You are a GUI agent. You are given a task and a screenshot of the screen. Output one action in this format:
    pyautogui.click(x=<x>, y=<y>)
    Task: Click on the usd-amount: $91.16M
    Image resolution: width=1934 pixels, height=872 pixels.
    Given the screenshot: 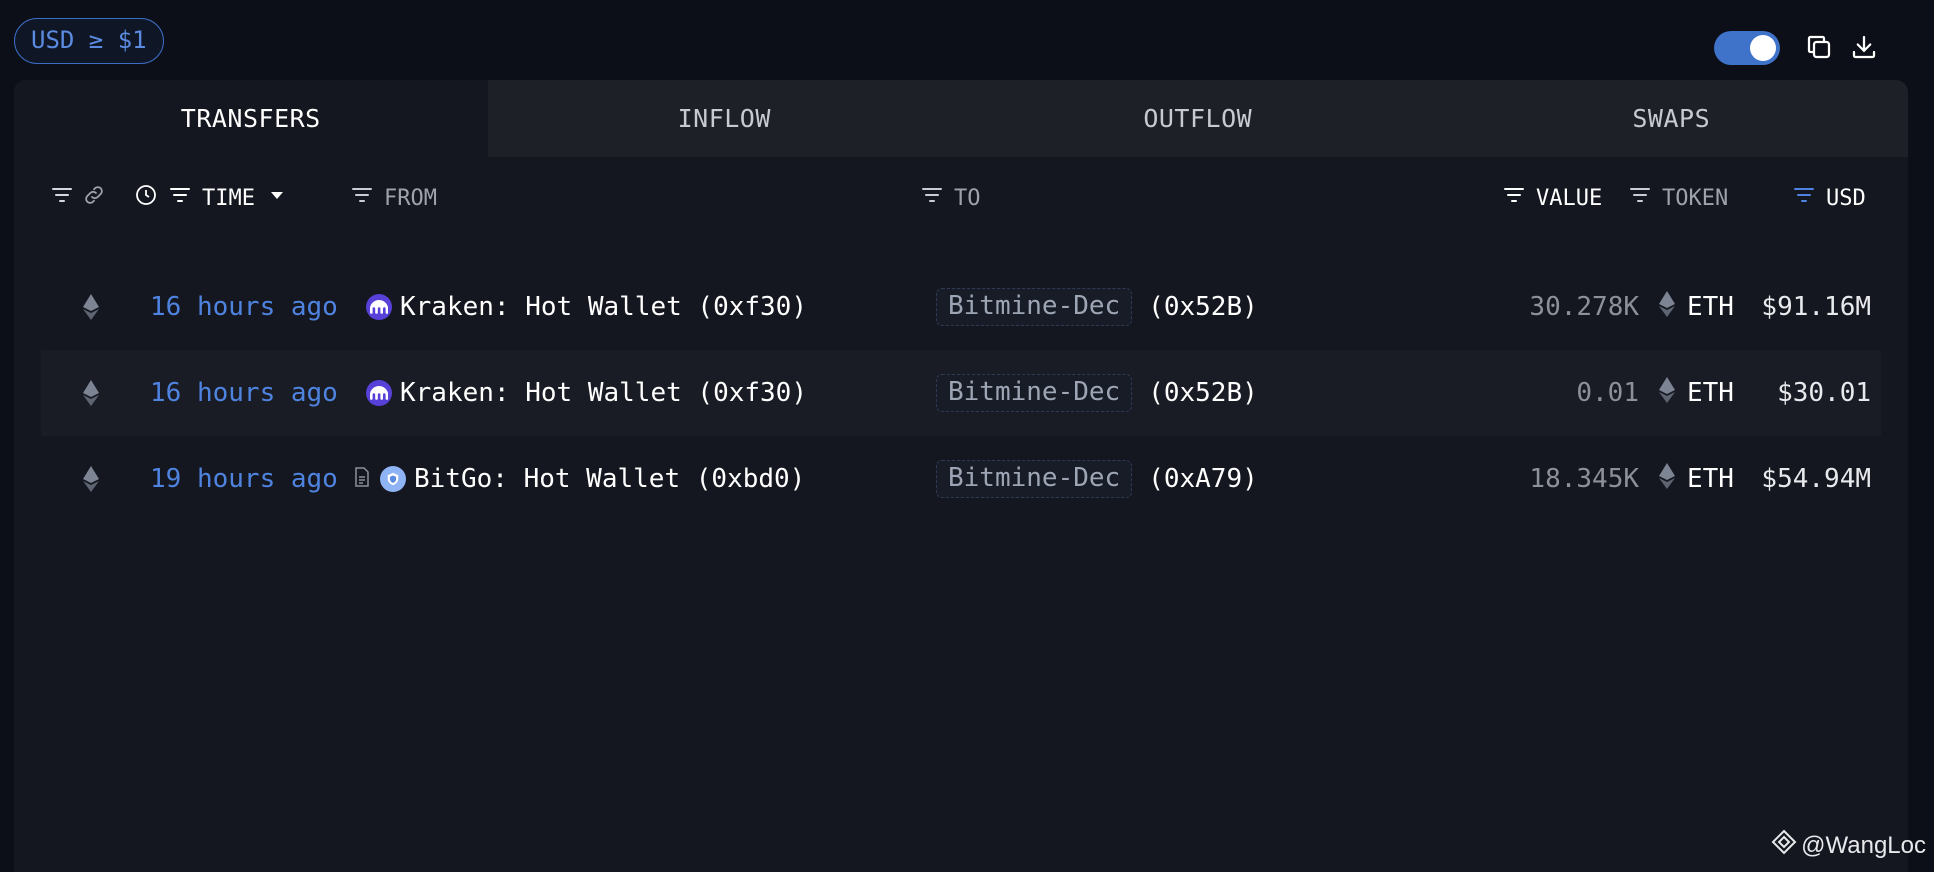 What is the action you would take?
    pyautogui.click(x=1816, y=307)
    